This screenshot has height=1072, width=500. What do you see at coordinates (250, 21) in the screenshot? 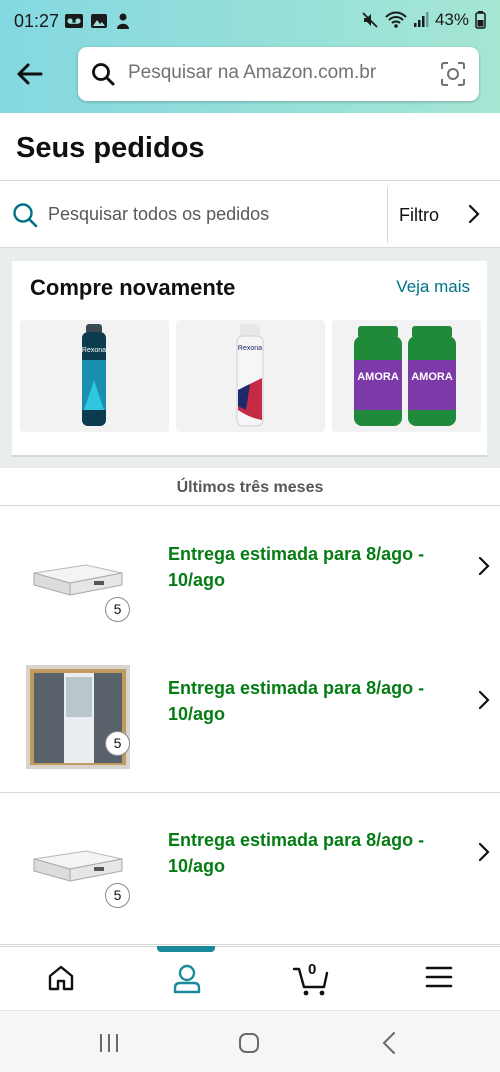
I see `status-bar: 01:27 43%` at bounding box center [250, 21].